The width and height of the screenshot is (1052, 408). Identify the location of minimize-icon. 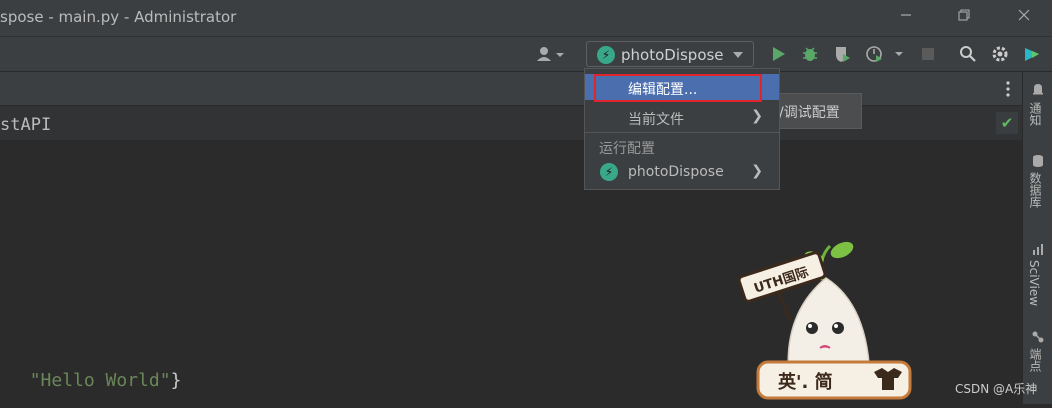
(906, 15).